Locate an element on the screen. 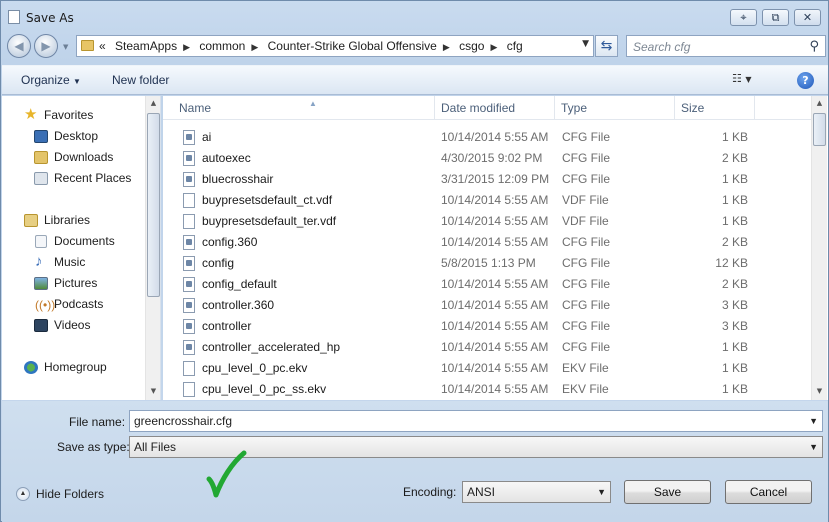  breadcrumb-item: Counter-Strike Global Offensive is located at coordinates (352, 46).